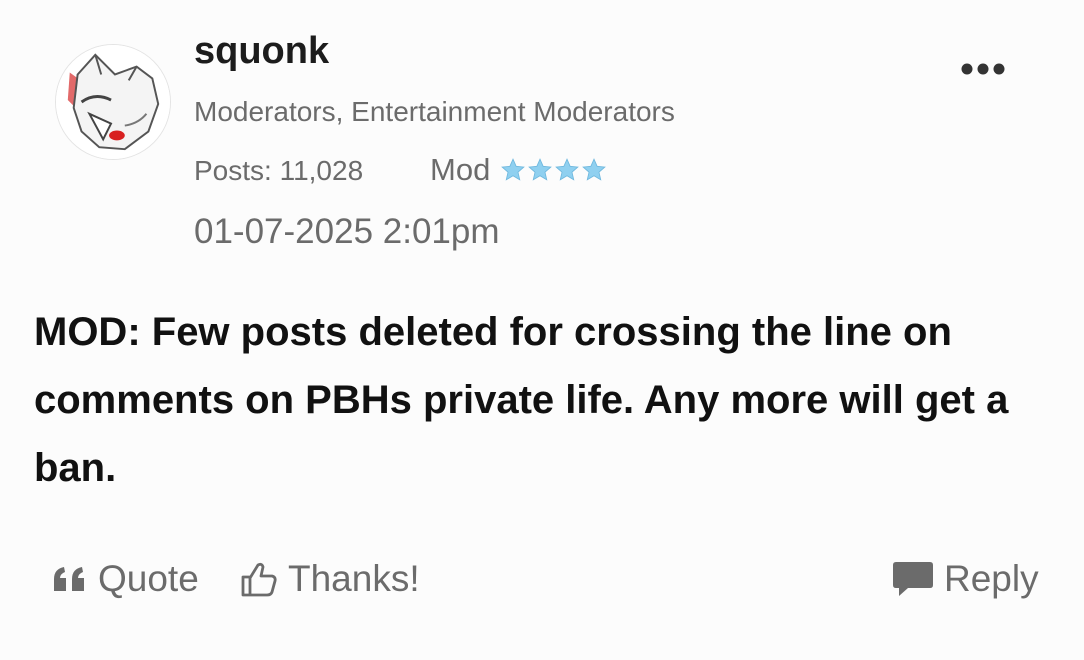 The width and height of the screenshot is (1084, 660). What do you see at coordinates (991, 578) in the screenshot?
I see `reply-label: Reply` at bounding box center [991, 578].